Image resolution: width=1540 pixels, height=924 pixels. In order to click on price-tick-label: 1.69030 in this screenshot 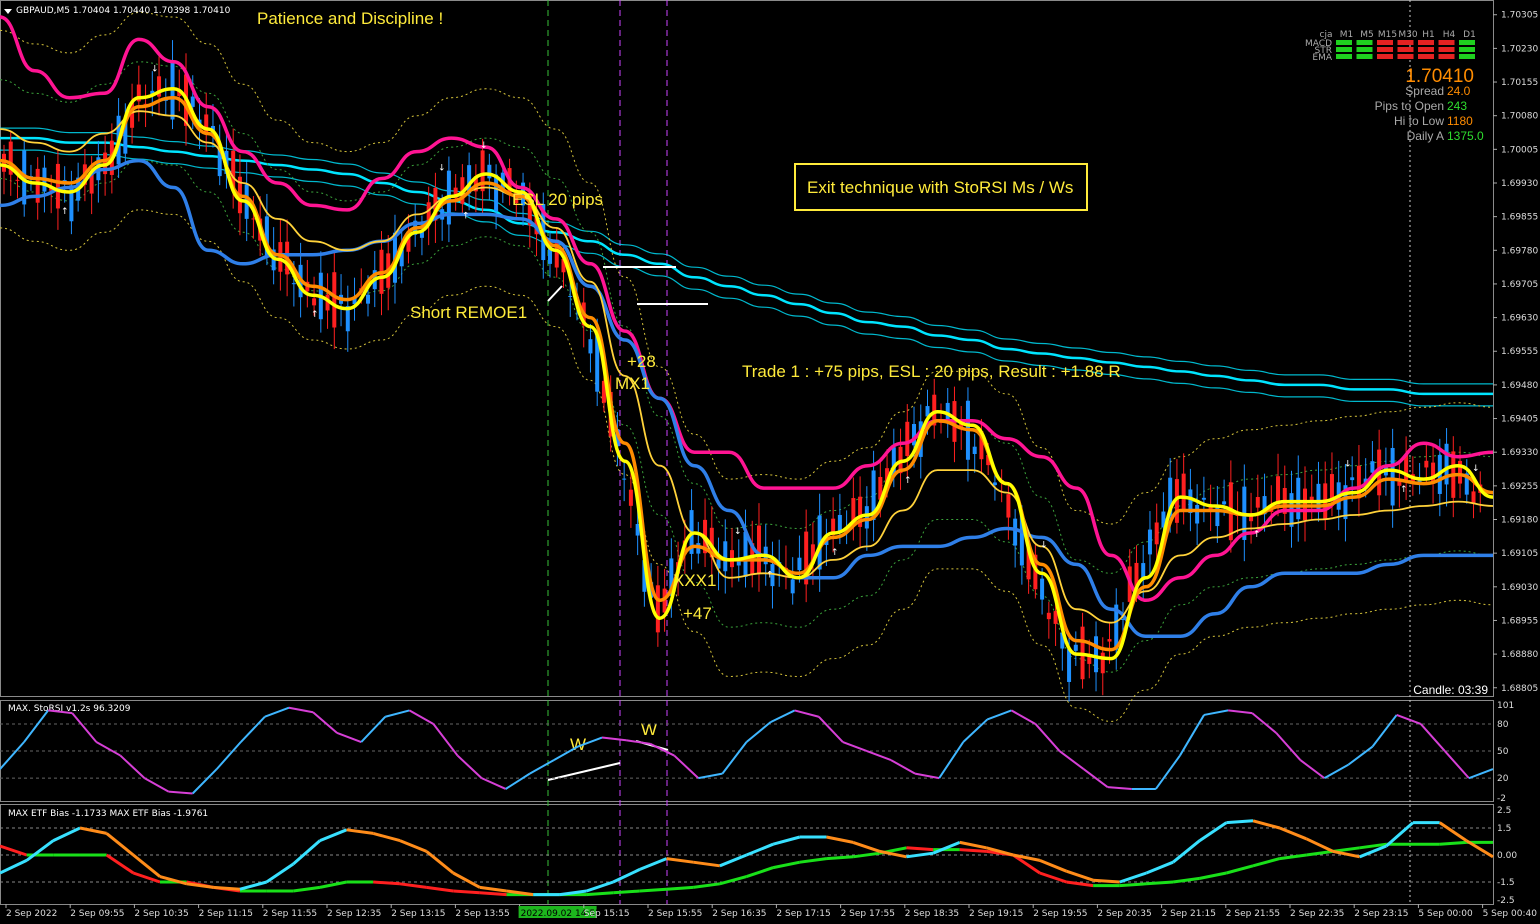, I will do `click(1519, 588)`.